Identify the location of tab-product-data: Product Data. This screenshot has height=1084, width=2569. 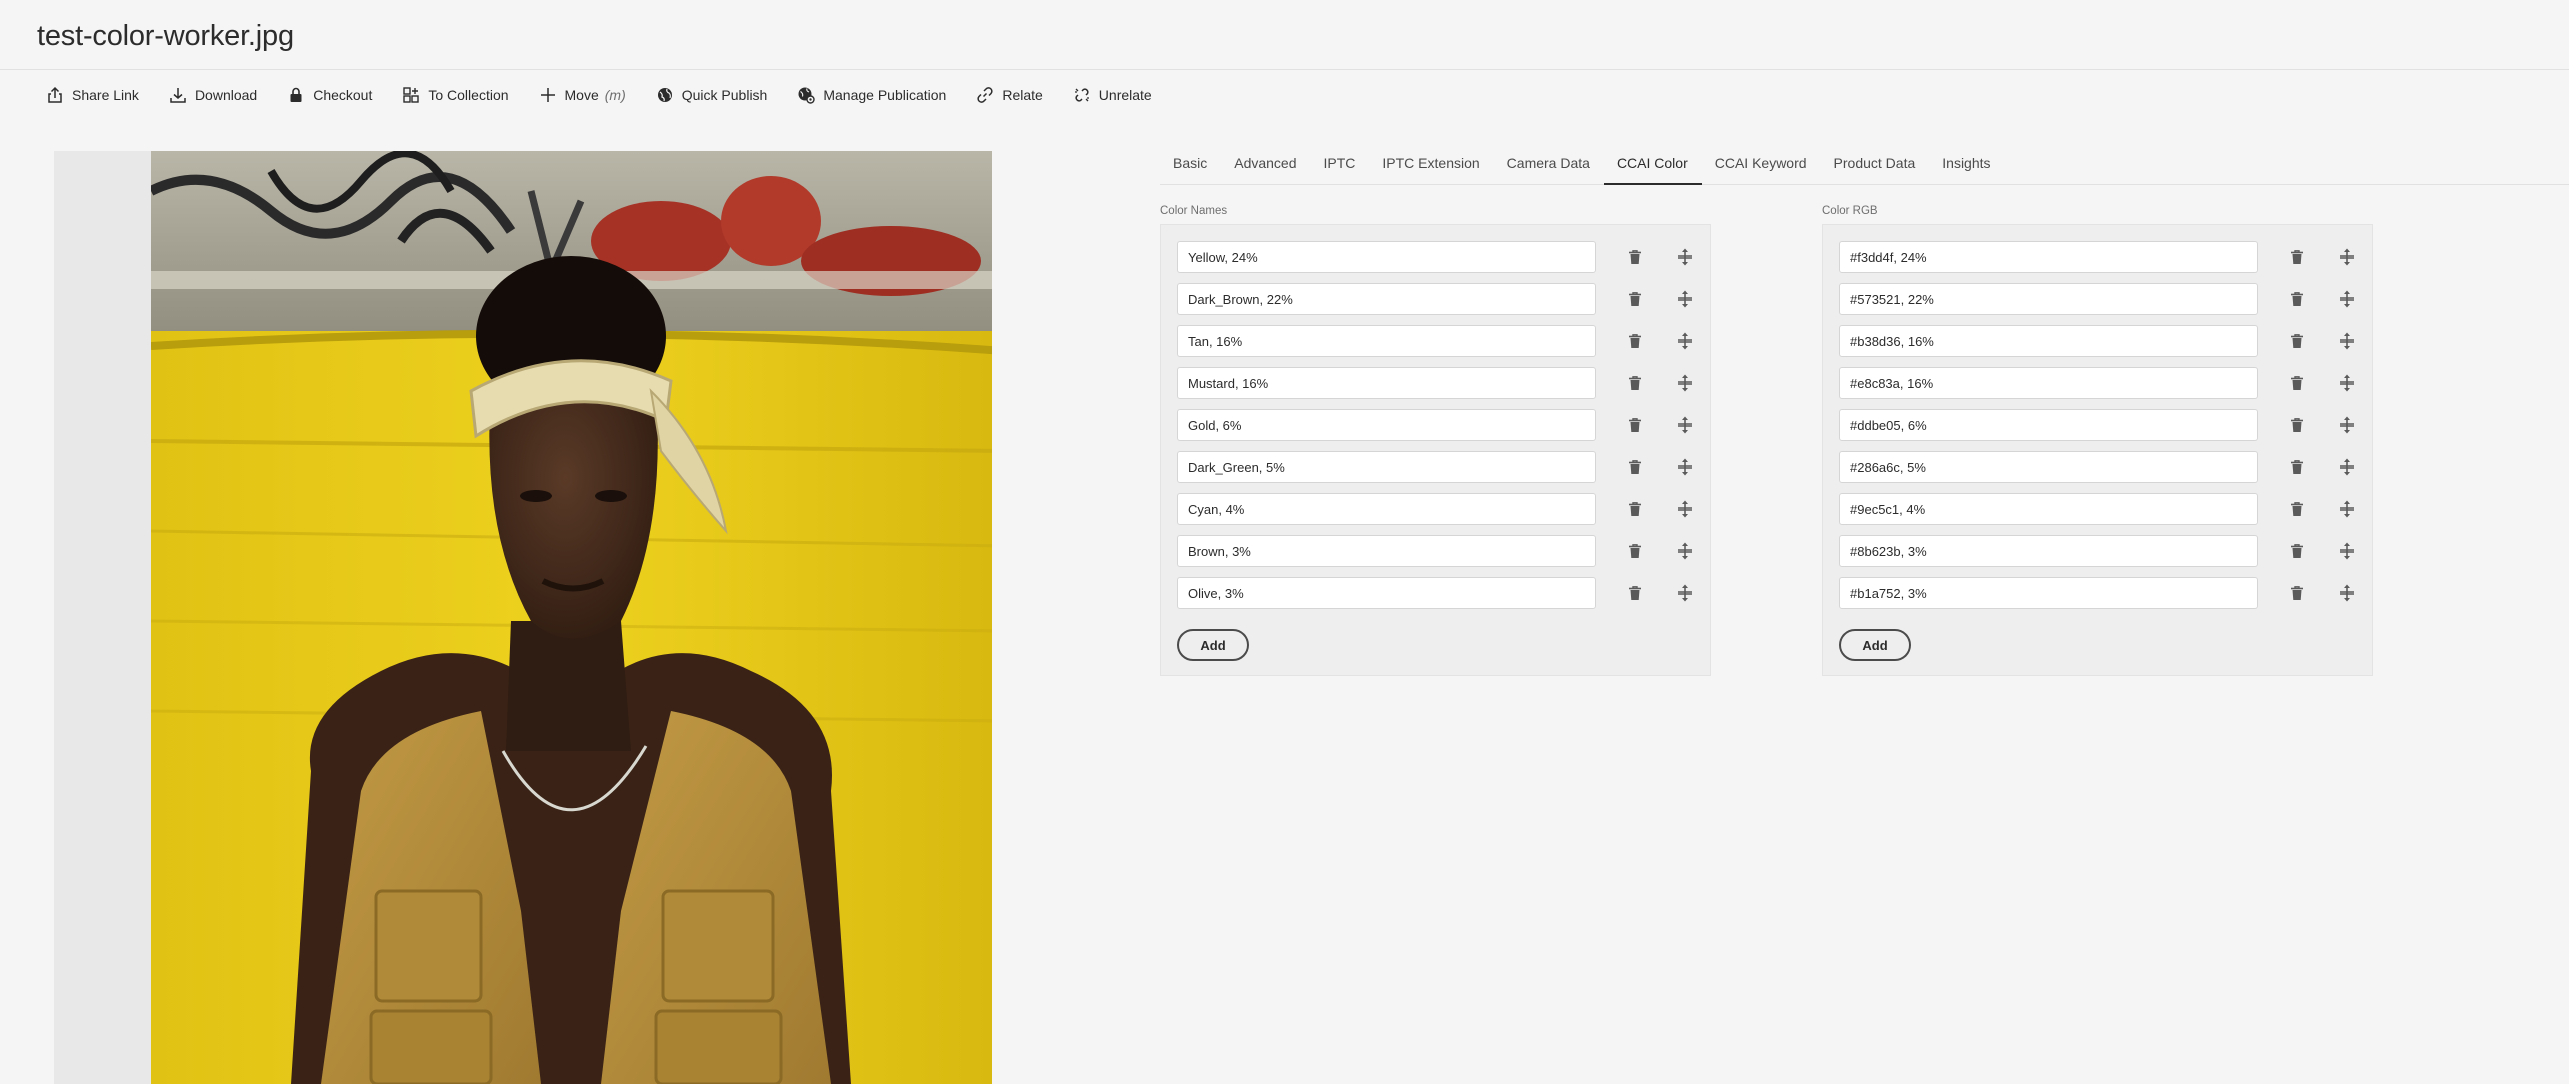
(1875, 162).